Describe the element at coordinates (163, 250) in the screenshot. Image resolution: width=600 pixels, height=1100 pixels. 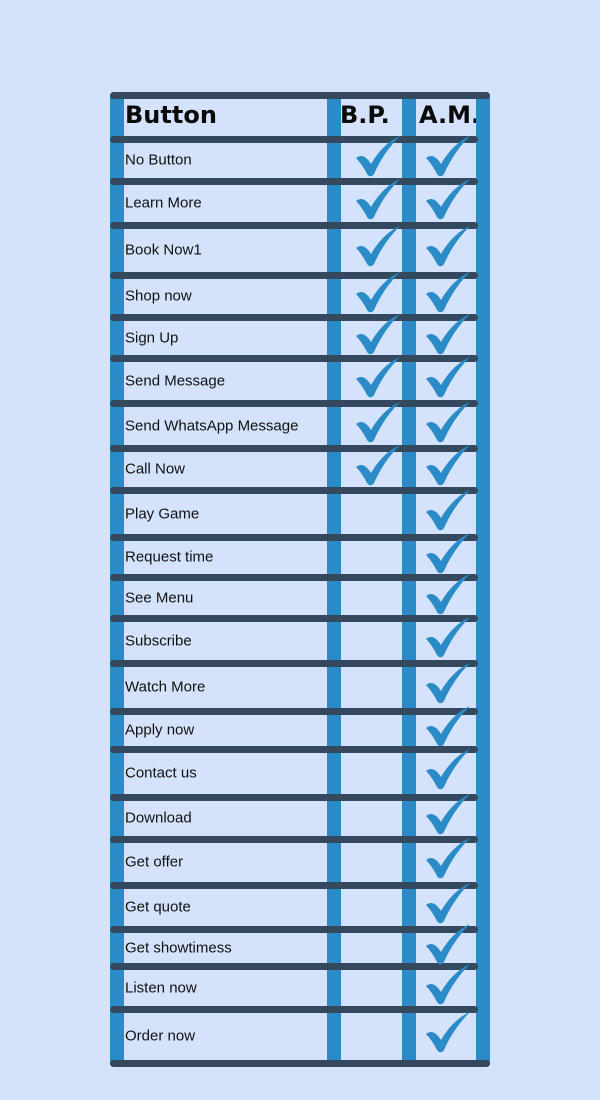
I see `row-label: Book Now1` at that location.